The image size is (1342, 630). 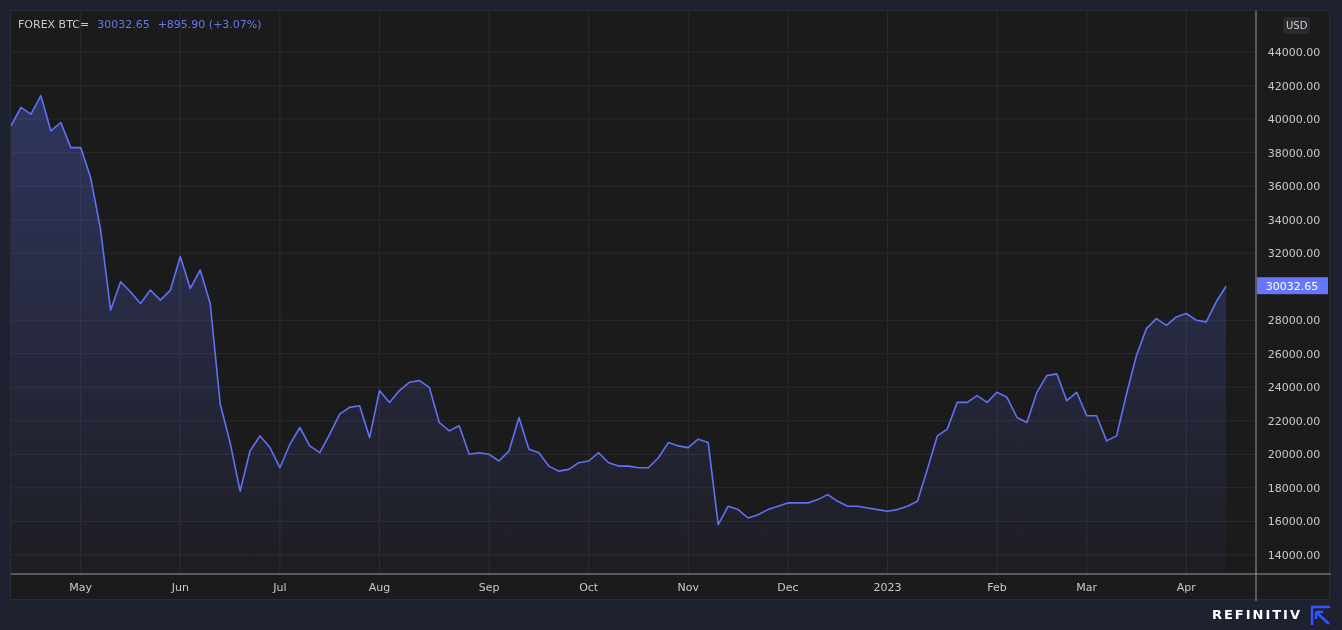 I want to click on price-axis-label: 38000.00, so click(x=1294, y=153).